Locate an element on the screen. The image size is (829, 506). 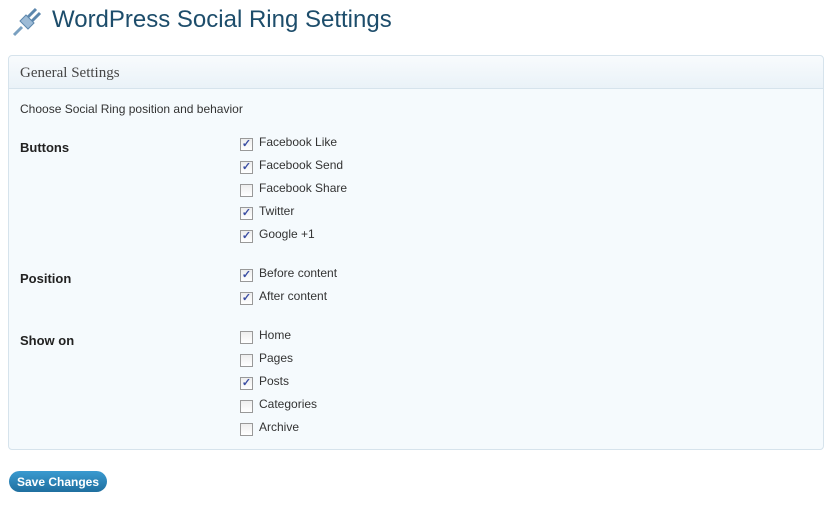
option-label: Twitter is located at coordinates (277, 211).